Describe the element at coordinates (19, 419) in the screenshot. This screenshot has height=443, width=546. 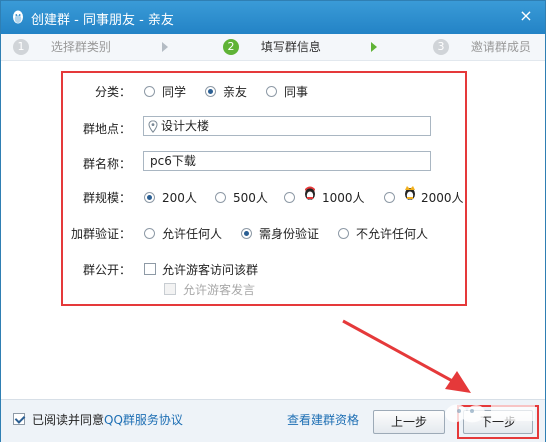
I see `agree-checkbox` at that location.